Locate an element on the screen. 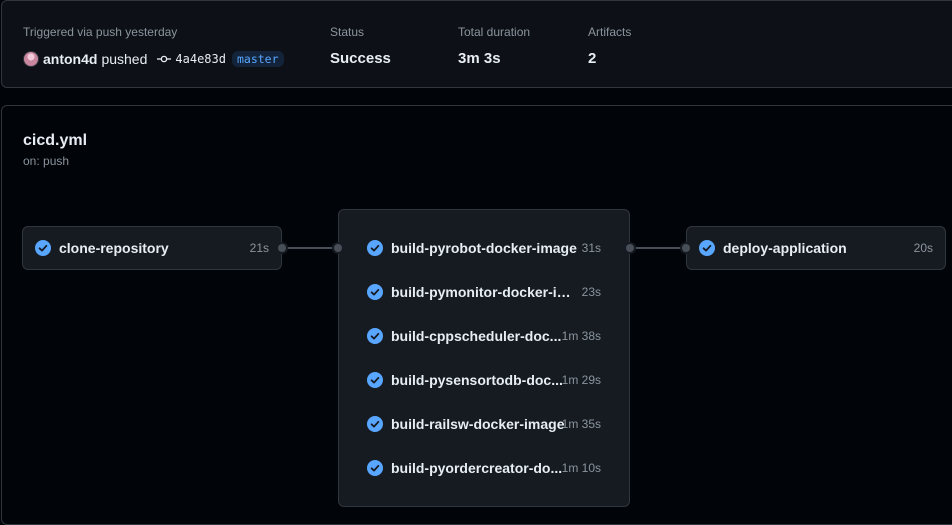 The width and height of the screenshot is (952, 525). job-name: clone-repository is located at coordinates (114, 248).